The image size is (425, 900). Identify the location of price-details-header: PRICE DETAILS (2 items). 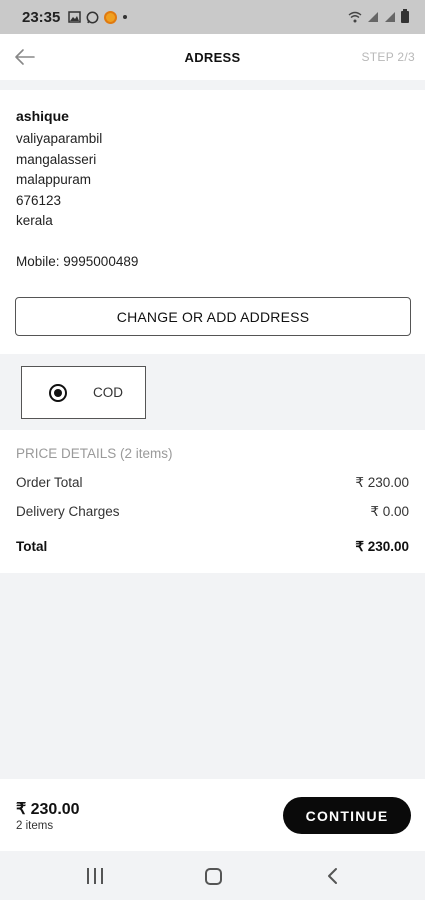
(94, 453).